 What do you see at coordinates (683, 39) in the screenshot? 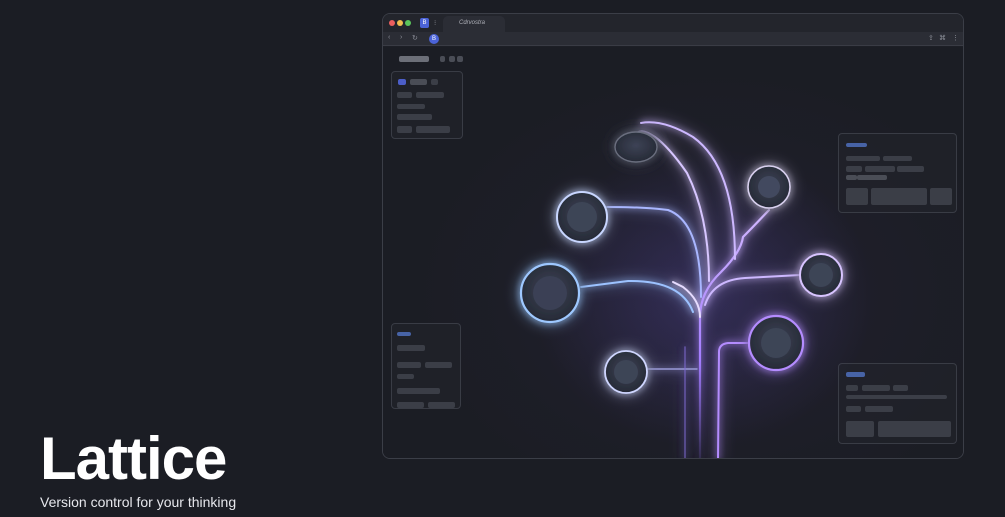
I see `address-bar` at bounding box center [683, 39].